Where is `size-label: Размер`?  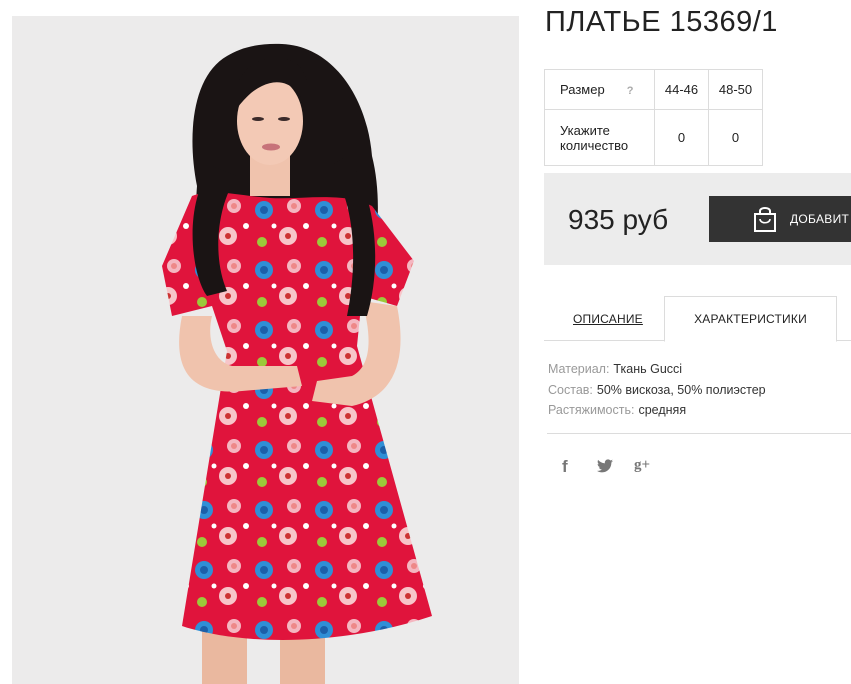
size-label: Размер is located at coordinates (582, 89).